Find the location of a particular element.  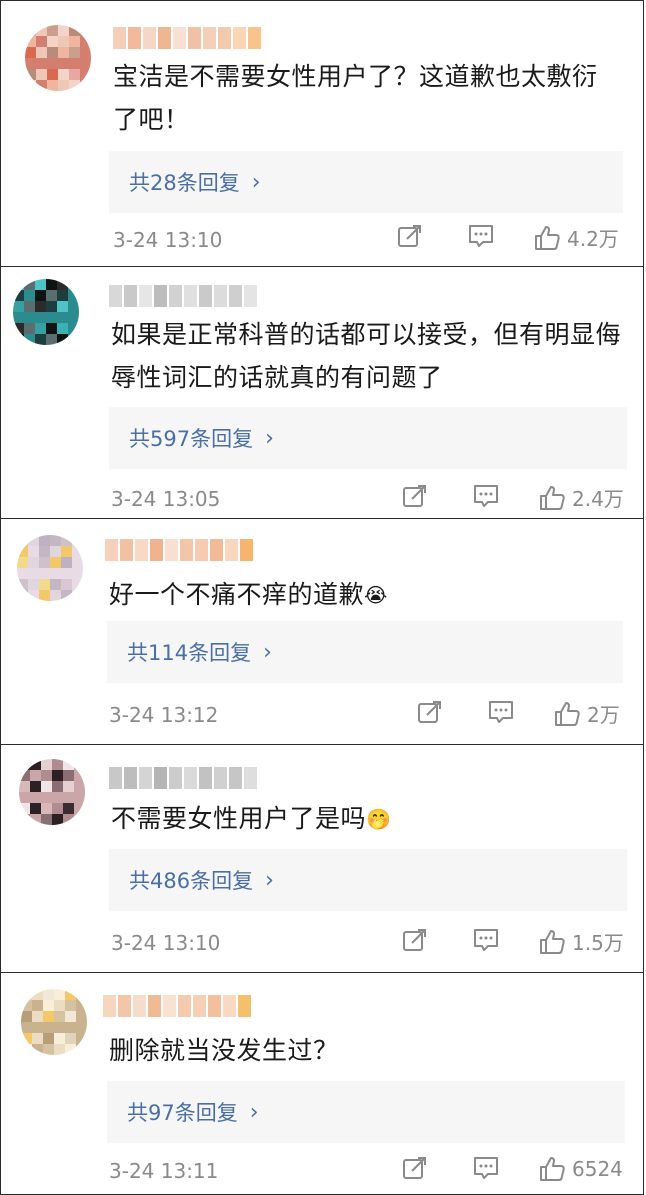

comment-text: 删除就当没发生过？ is located at coordinates (224, 1050).